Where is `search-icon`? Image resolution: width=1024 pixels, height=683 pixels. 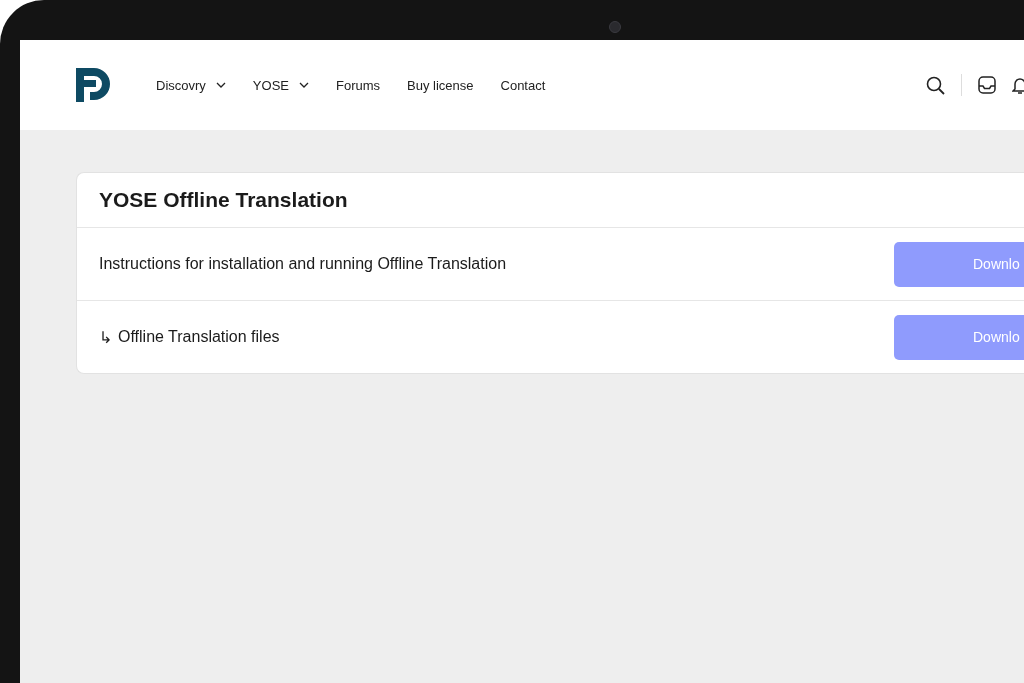
search-icon is located at coordinates (935, 85).